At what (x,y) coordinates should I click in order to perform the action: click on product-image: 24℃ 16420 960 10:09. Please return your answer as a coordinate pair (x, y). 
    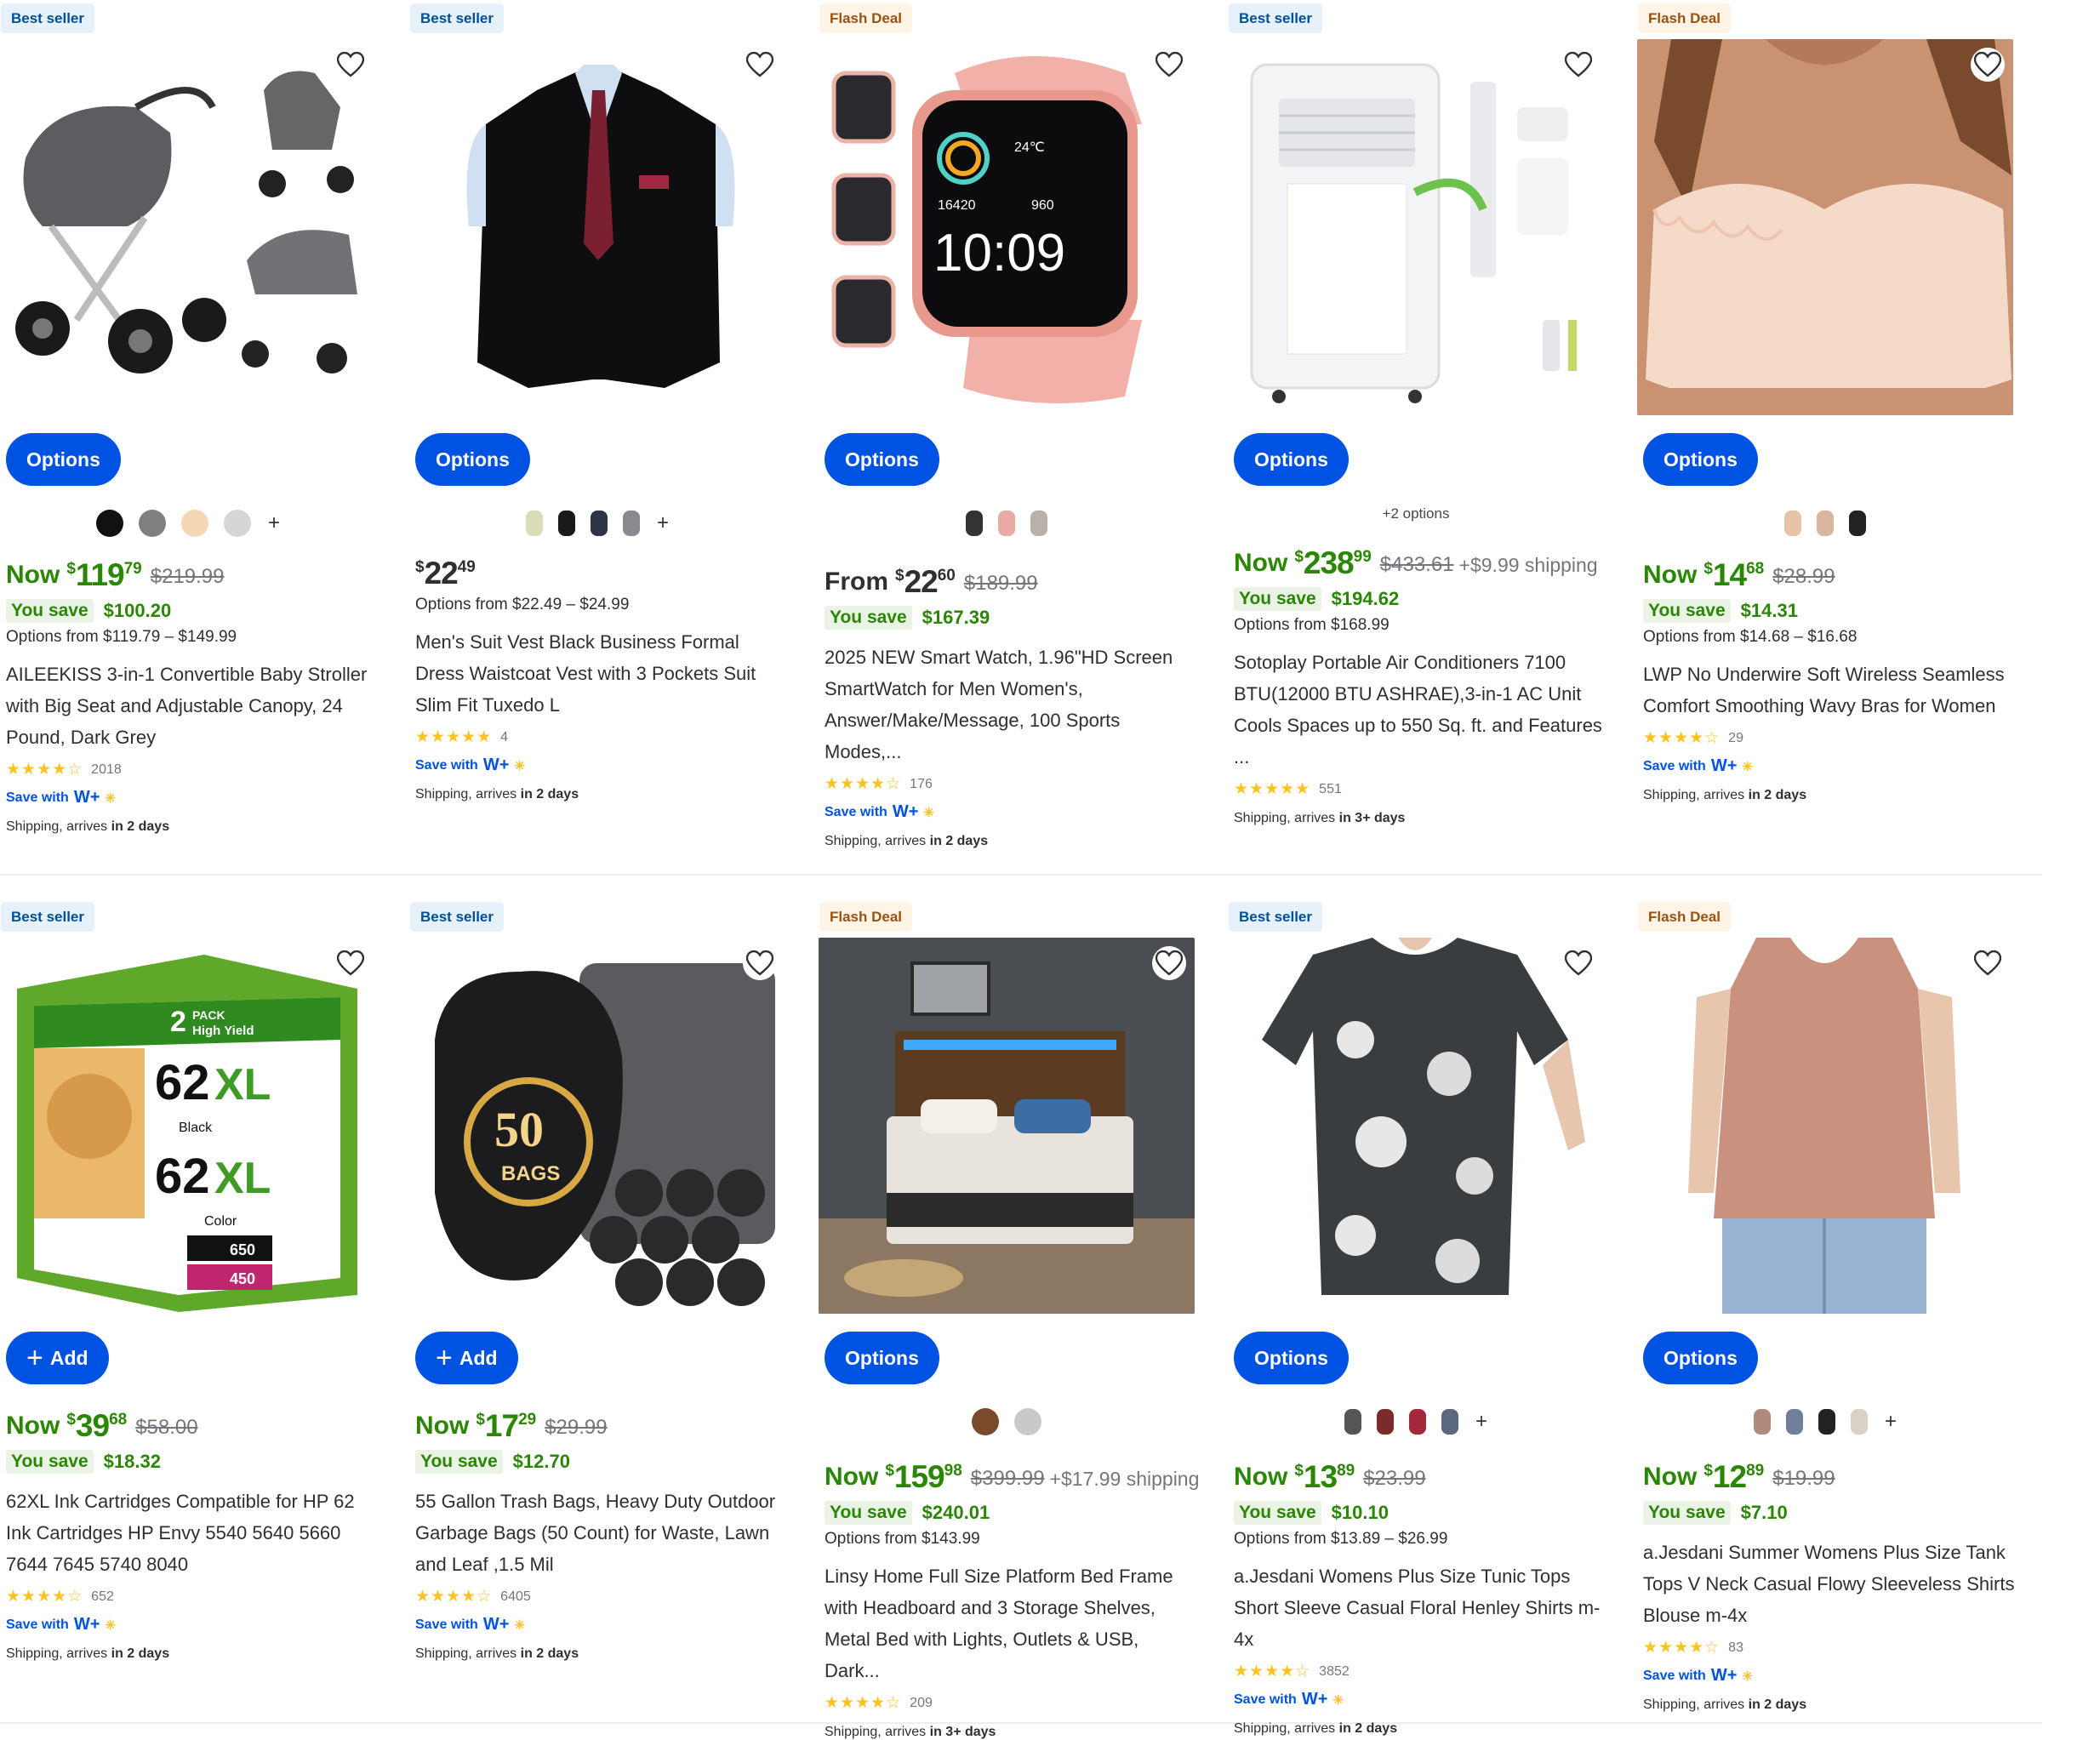
    Looking at the image, I should click on (1007, 227).